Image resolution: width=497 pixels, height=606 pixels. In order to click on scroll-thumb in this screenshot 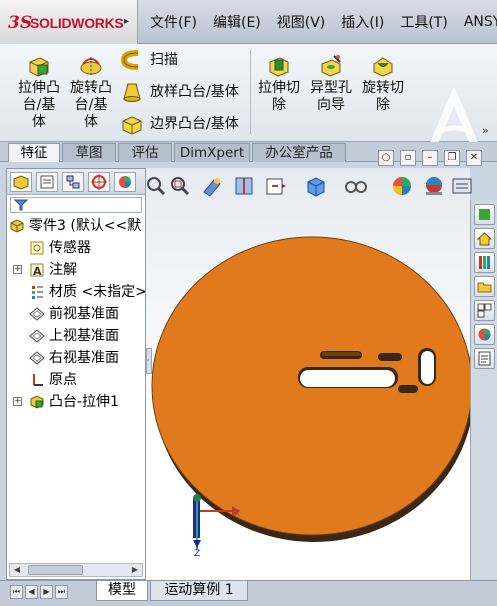, I will do `click(55, 570)`.